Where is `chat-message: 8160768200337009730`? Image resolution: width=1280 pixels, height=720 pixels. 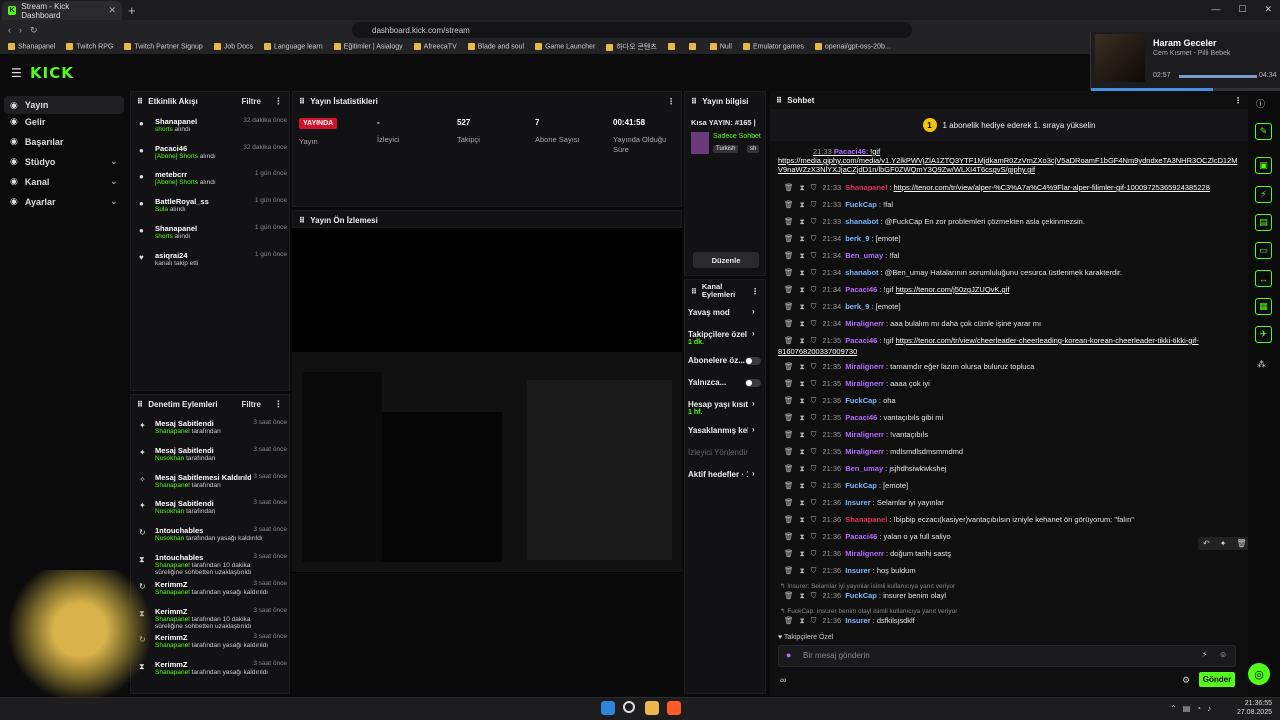
chat-message: 8160768200337009730 is located at coordinates (817, 351).